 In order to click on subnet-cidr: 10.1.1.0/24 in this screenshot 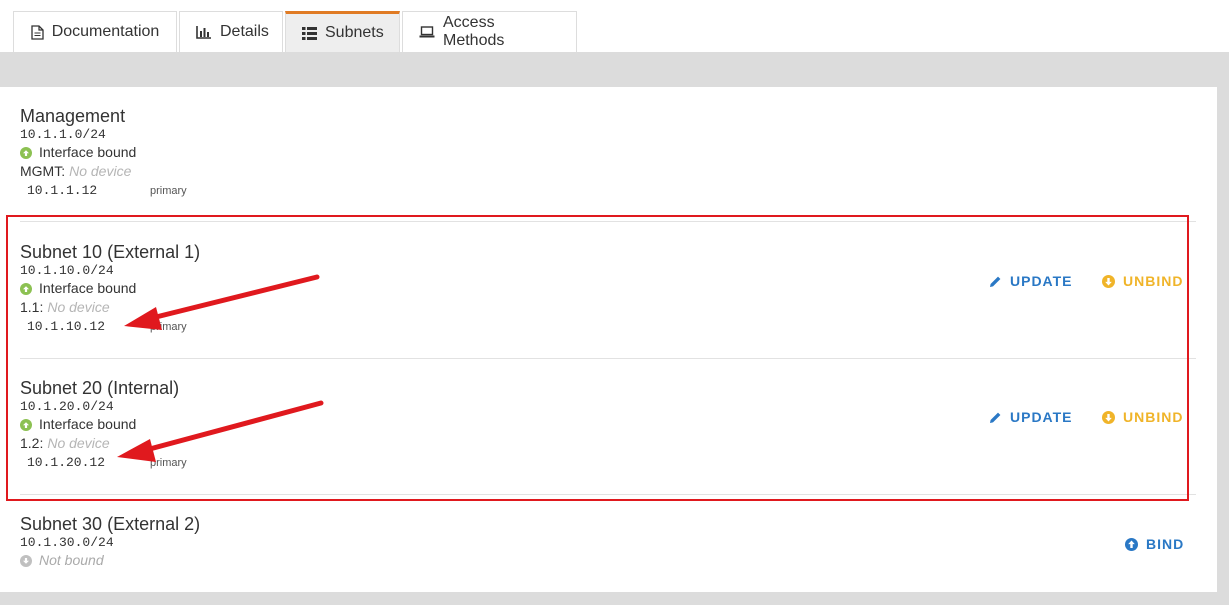, I will do `click(63, 134)`.